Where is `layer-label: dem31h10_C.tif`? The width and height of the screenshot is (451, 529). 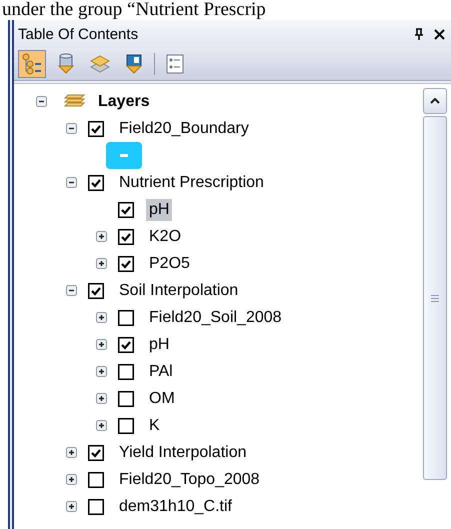 layer-label: dem31h10_C.tif is located at coordinates (175, 507).